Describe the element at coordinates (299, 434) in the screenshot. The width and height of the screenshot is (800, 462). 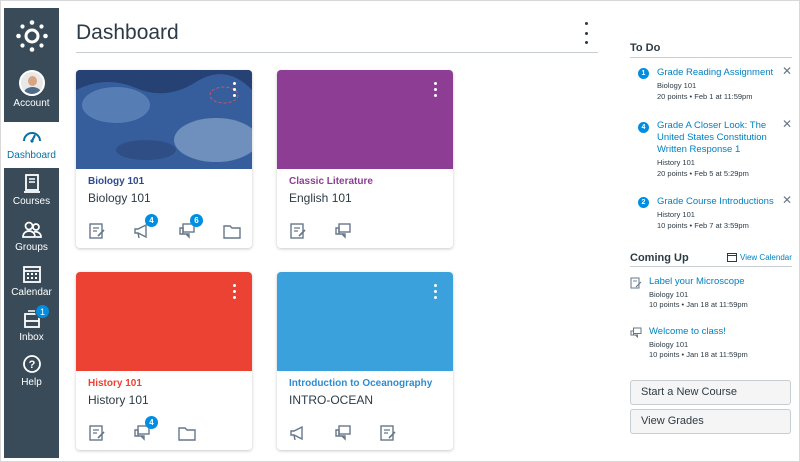
I see `announcements-icon` at that location.